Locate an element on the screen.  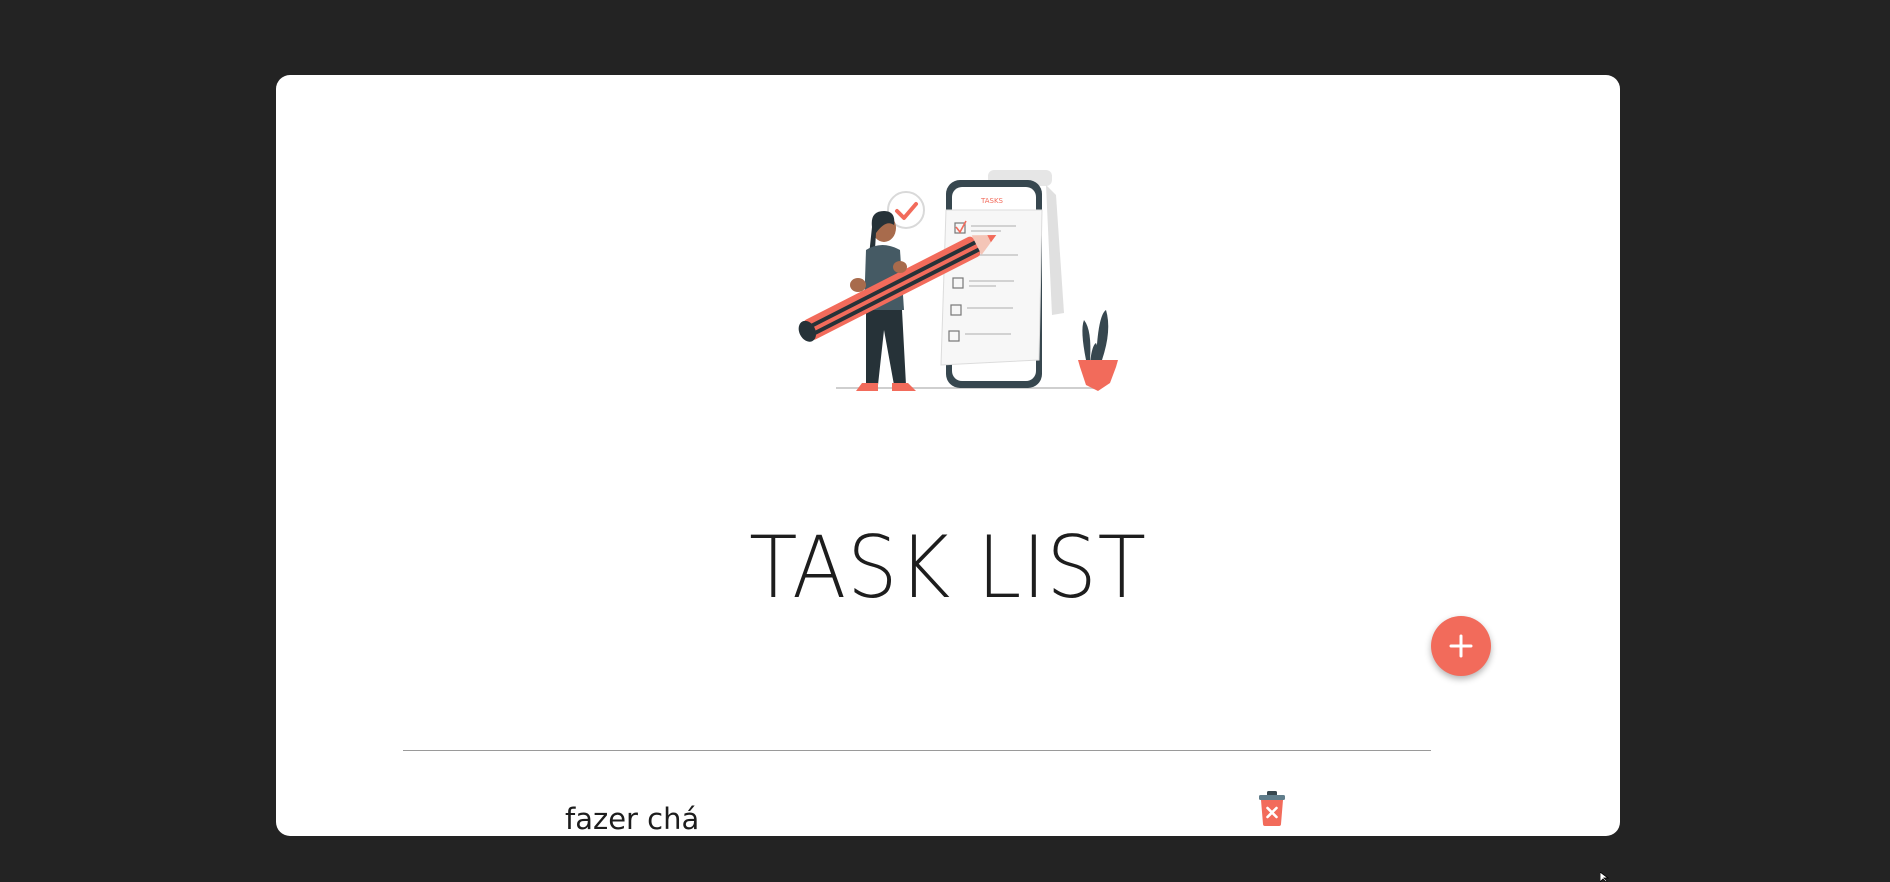
delete-task-button is located at coordinates (1272, 808).